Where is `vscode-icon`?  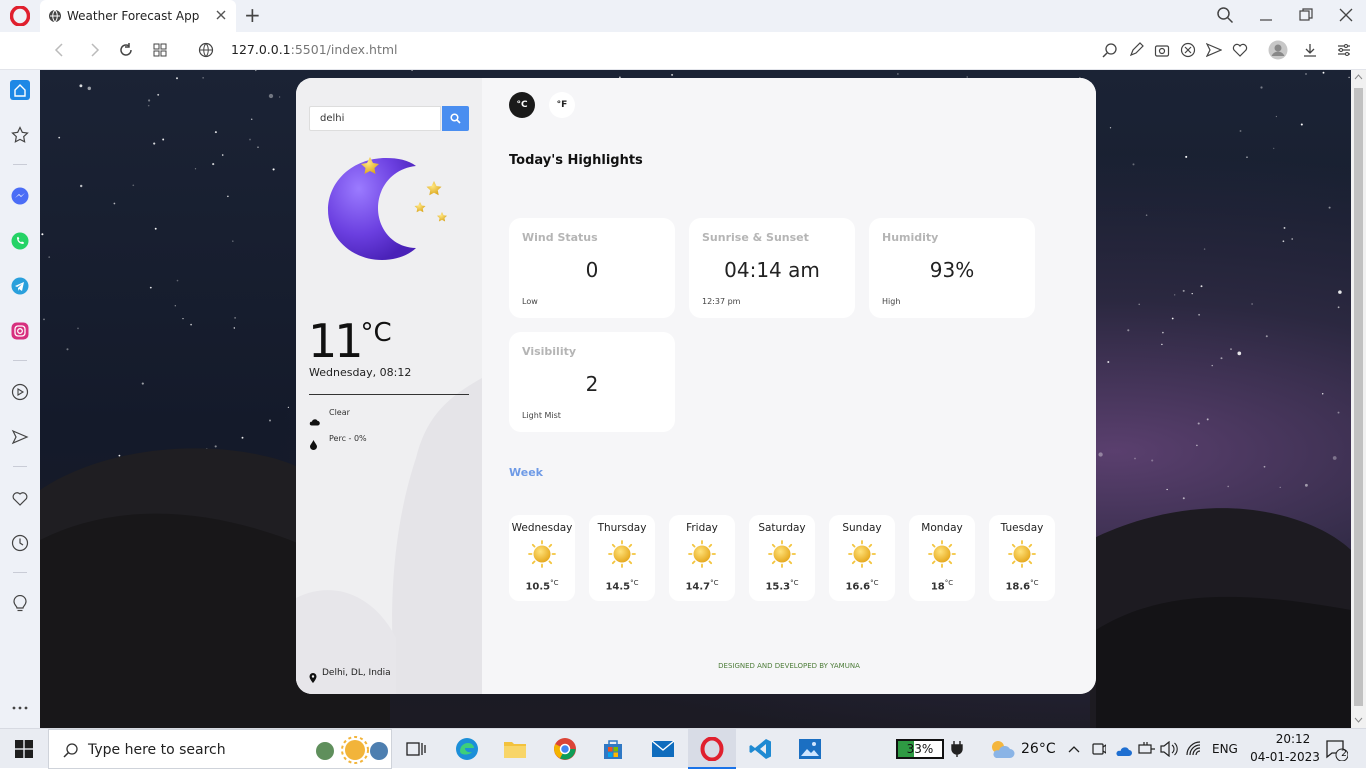 vscode-icon is located at coordinates (761, 749).